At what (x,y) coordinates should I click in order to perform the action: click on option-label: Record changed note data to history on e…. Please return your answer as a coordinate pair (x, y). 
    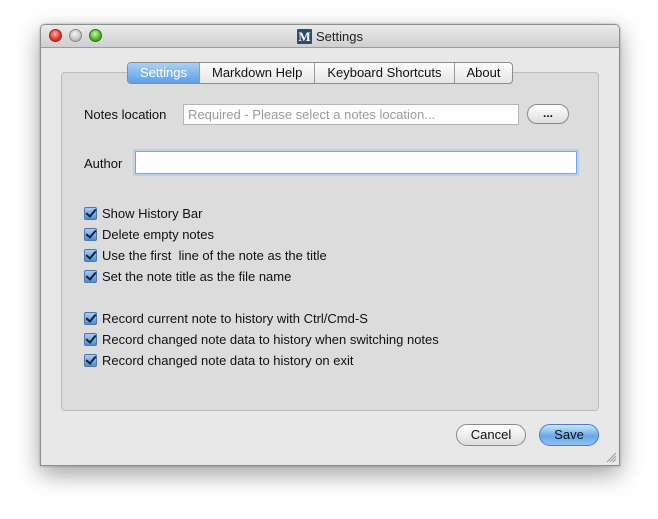
    Looking at the image, I should click on (228, 360).